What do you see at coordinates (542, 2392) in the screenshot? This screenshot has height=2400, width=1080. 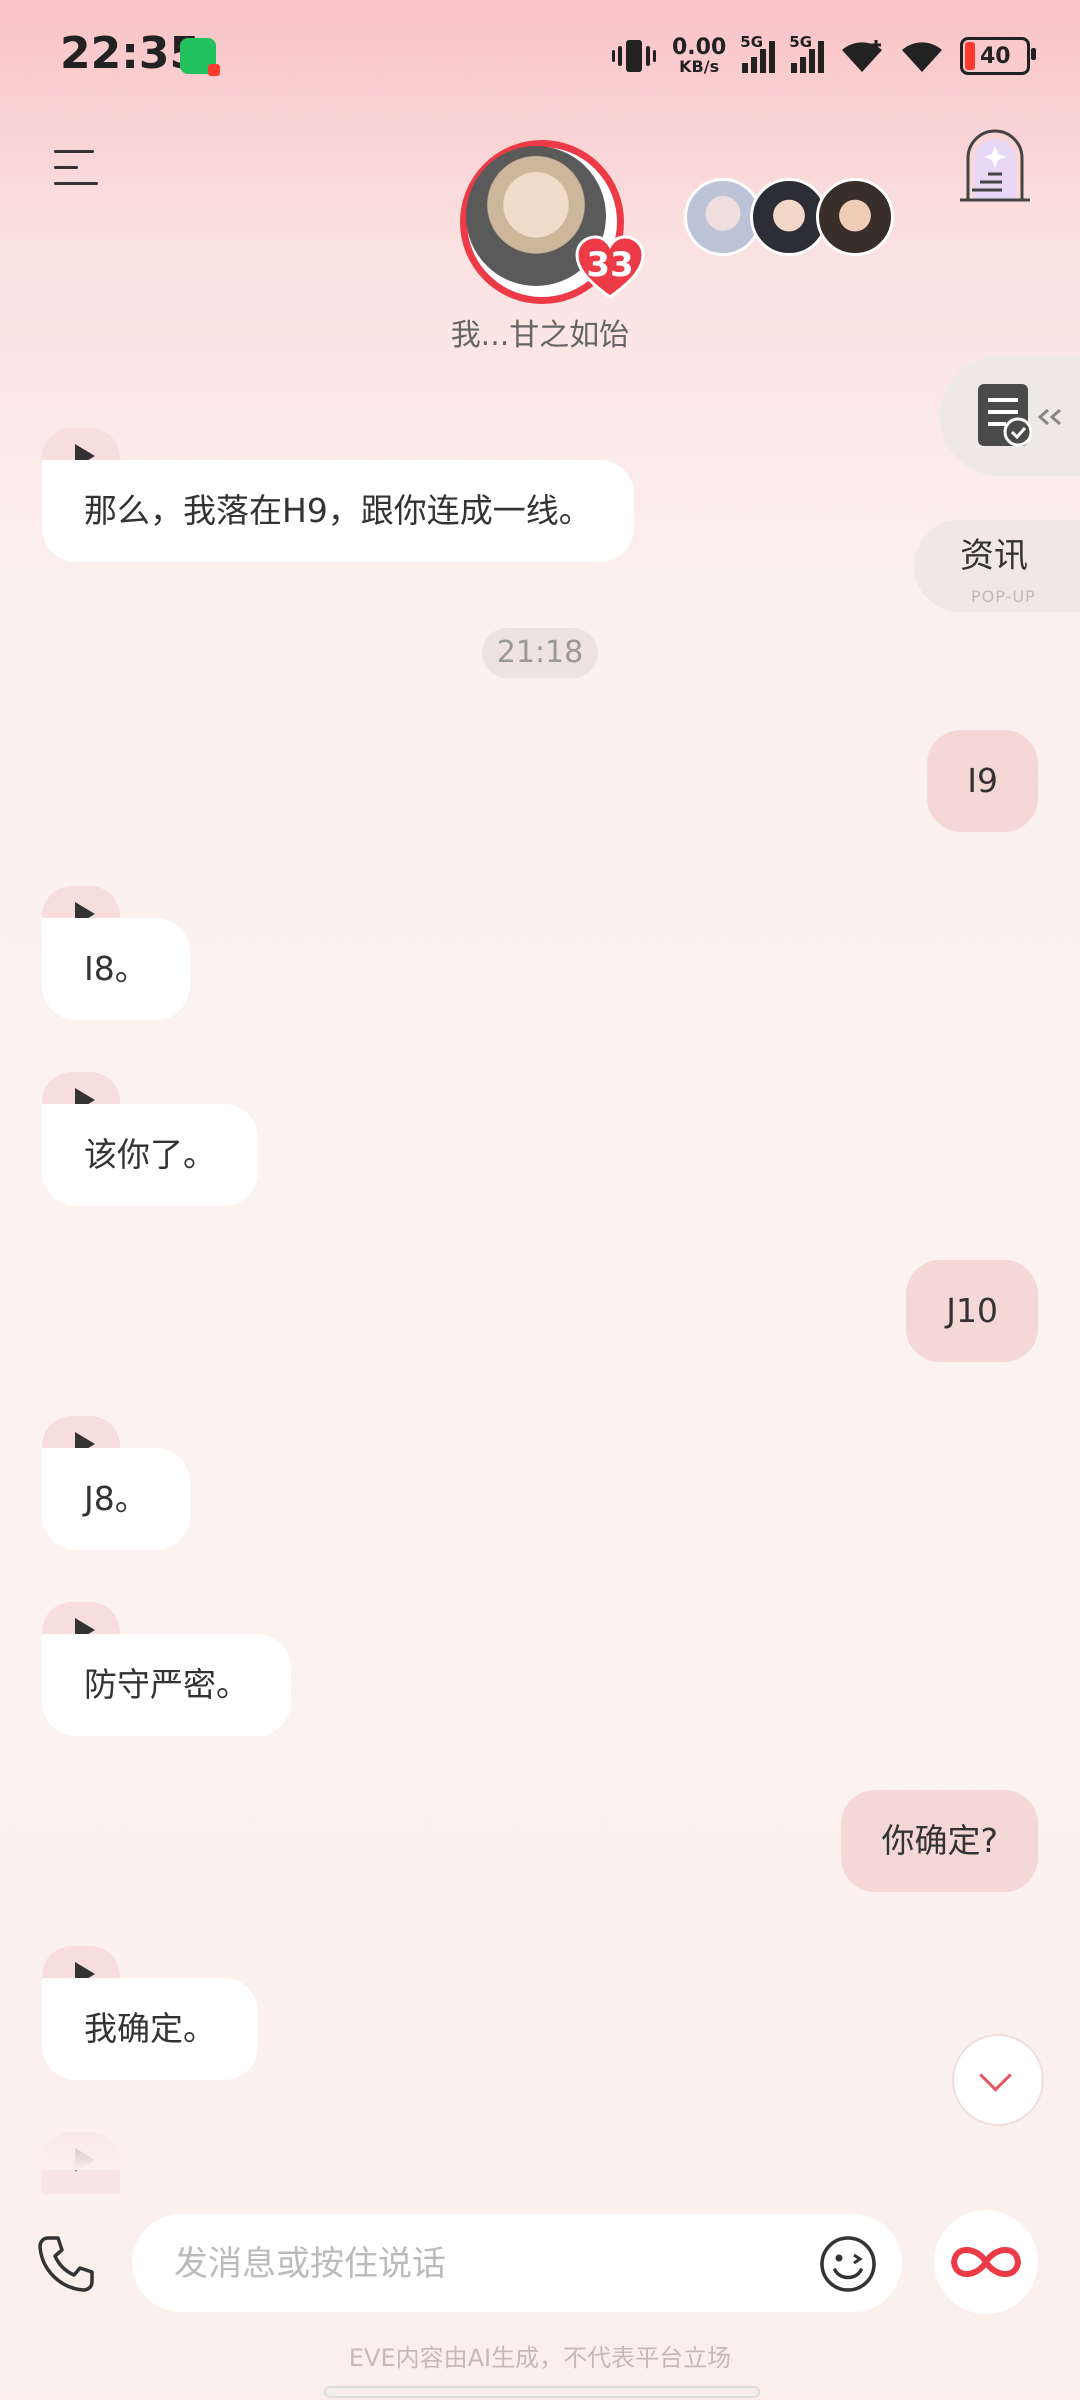 I see `home-indicator` at bounding box center [542, 2392].